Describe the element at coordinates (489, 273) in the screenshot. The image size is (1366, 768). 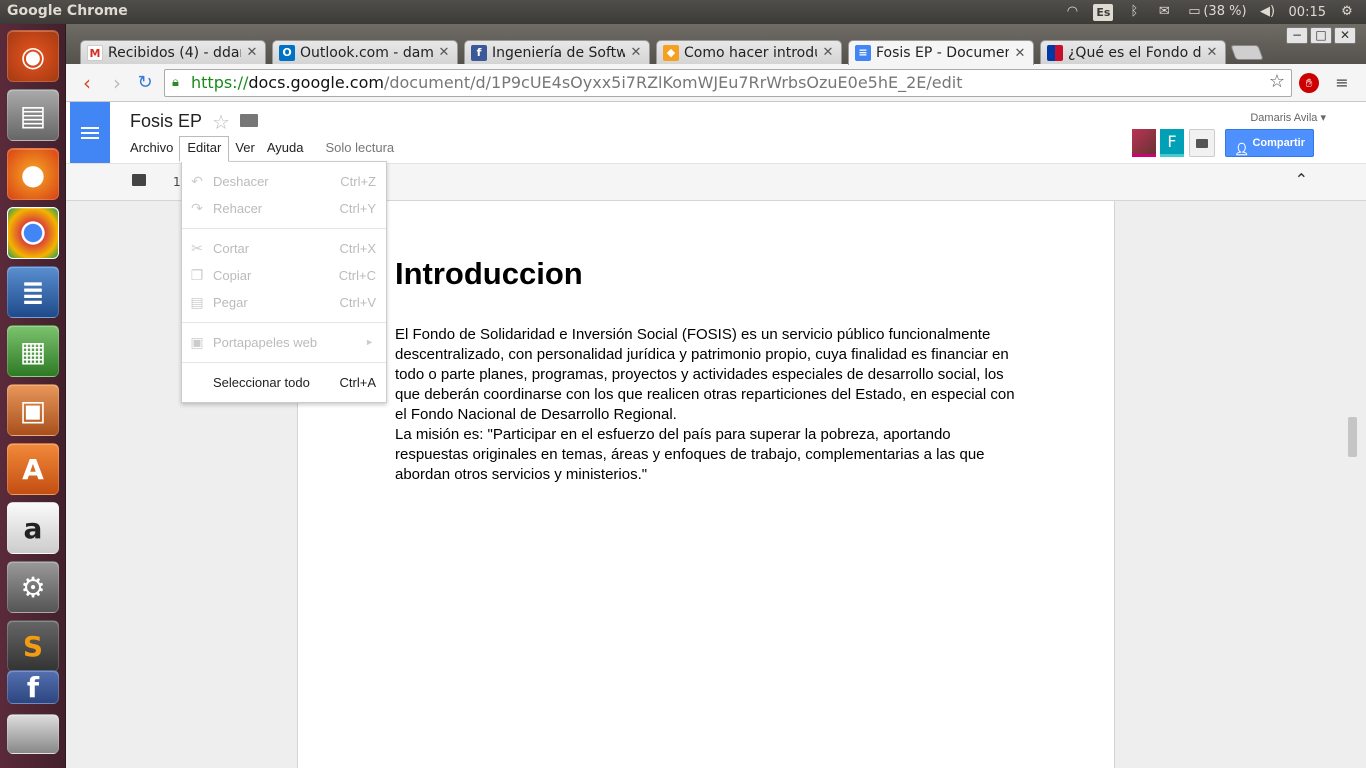
I see `document-heading: Introduccion` at that location.